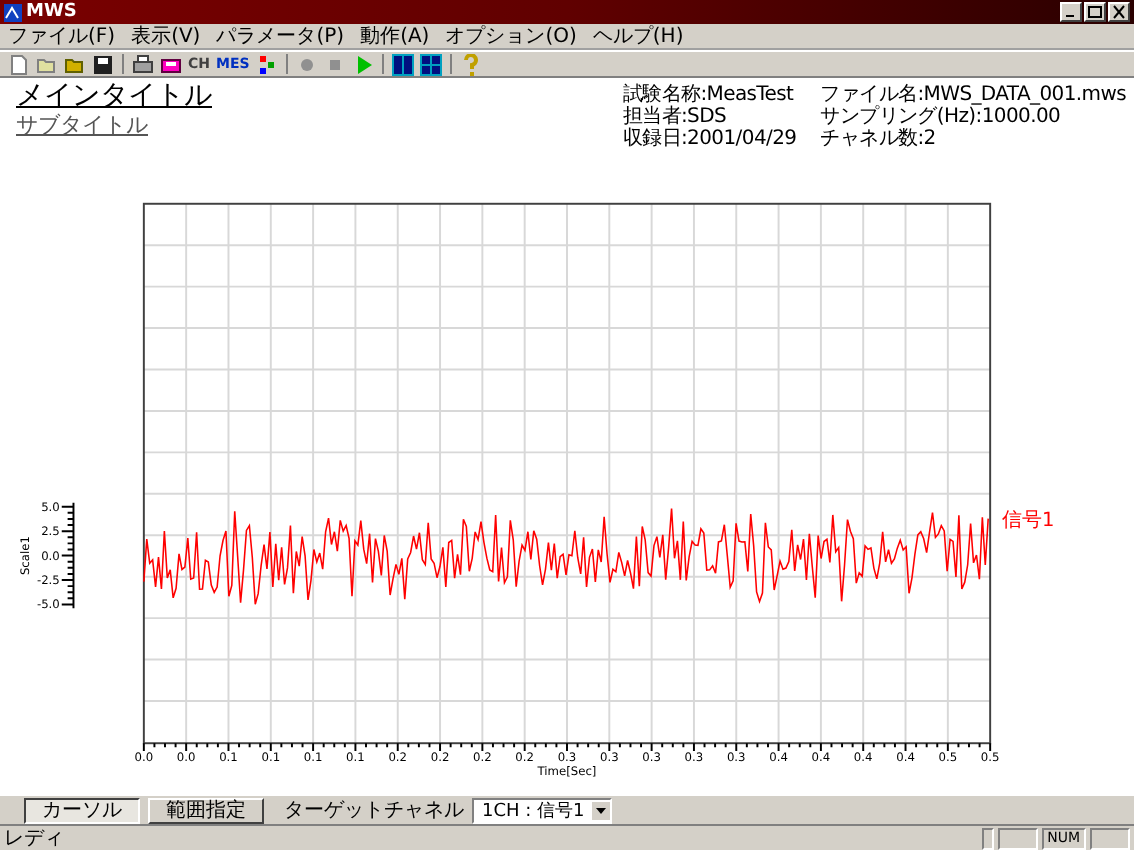 The height and width of the screenshot is (850, 1134). Describe the element at coordinates (143, 64) in the screenshot. I see `print-icon` at that location.